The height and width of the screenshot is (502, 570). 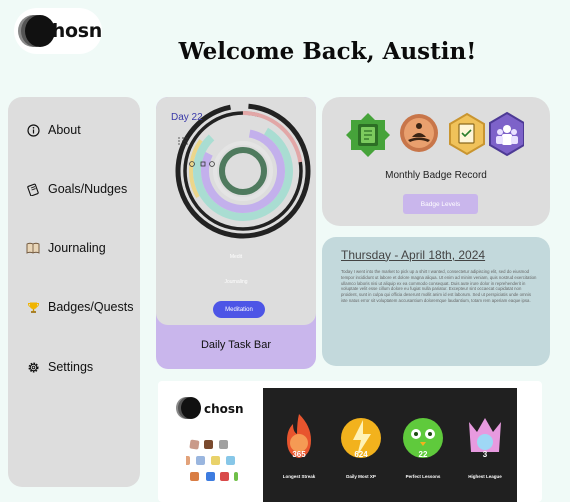 What do you see at coordinates (361, 454) in the screenshot?
I see `stat-value: 624` at bounding box center [361, 454].